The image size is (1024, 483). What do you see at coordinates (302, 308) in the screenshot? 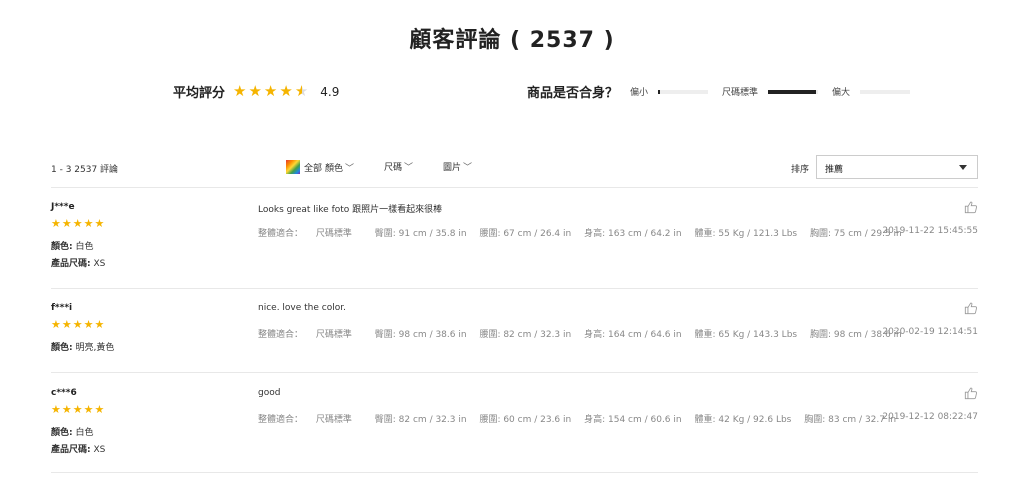
I see `review-comment: nice. love the color.` at bounding box center [302, 308].